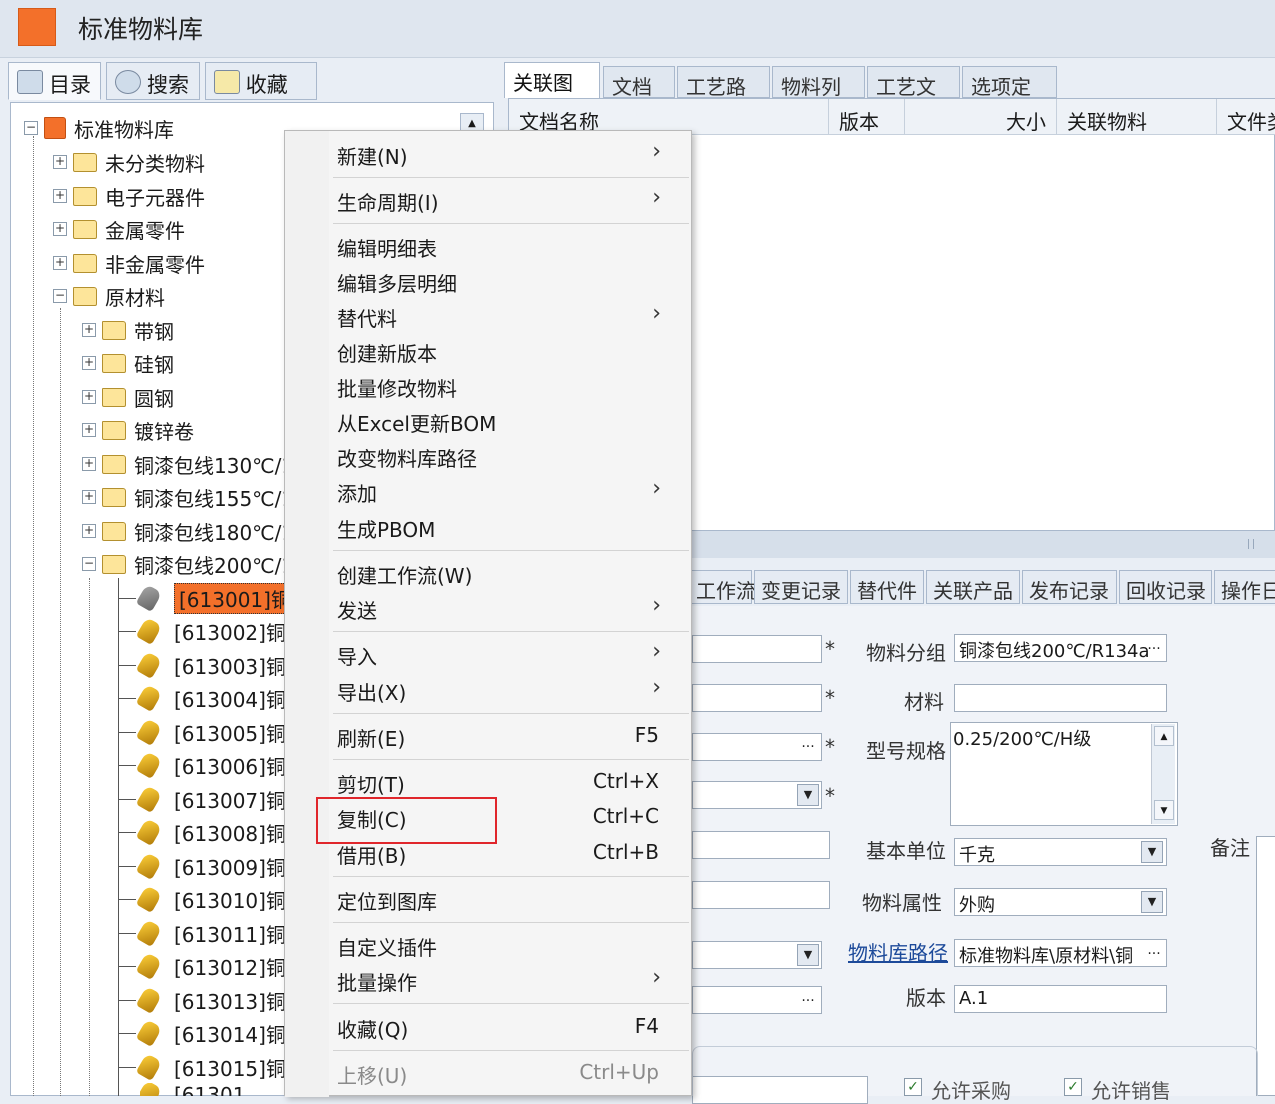 This screenshot has height=1104, width=1275. I want to click on menu-item-update-bom-excel: 从Excel更新BOM, so click(503, 421).